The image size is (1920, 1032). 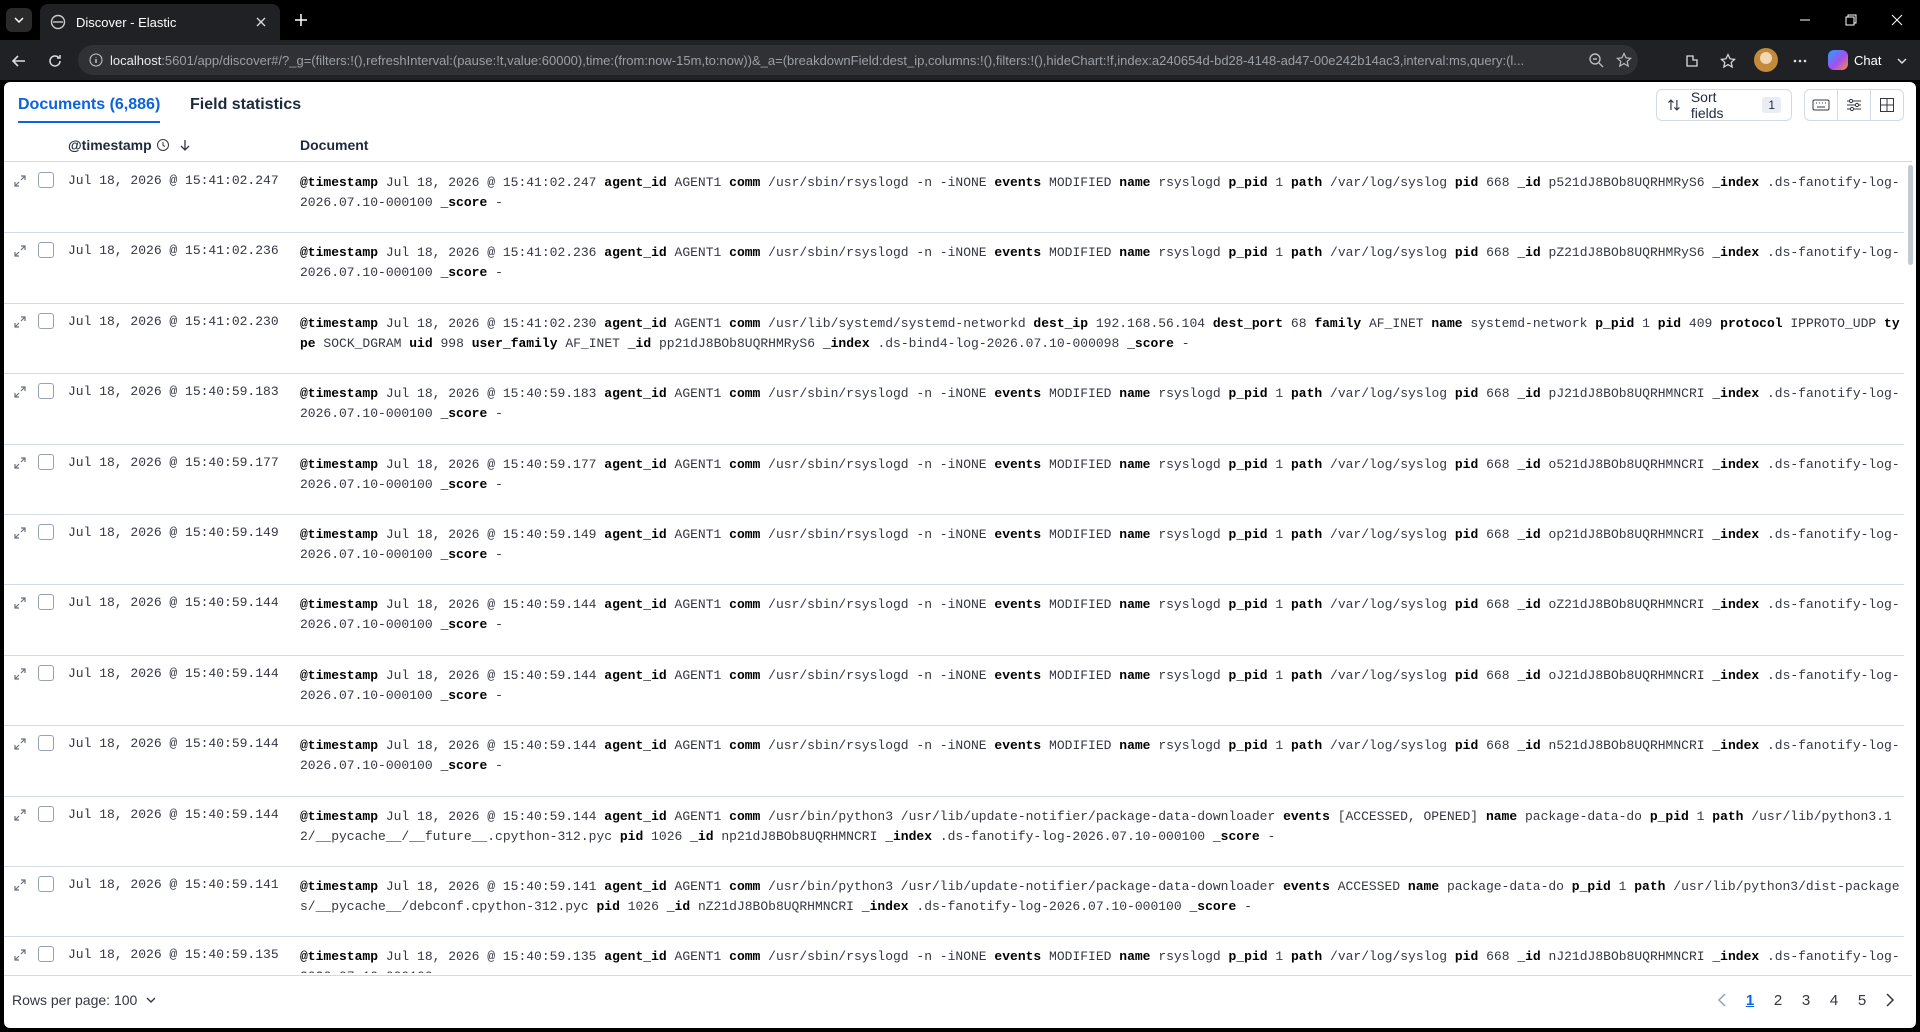 I want to click on tab-field-statistics: Field statistics, so click(x=245, y=105).